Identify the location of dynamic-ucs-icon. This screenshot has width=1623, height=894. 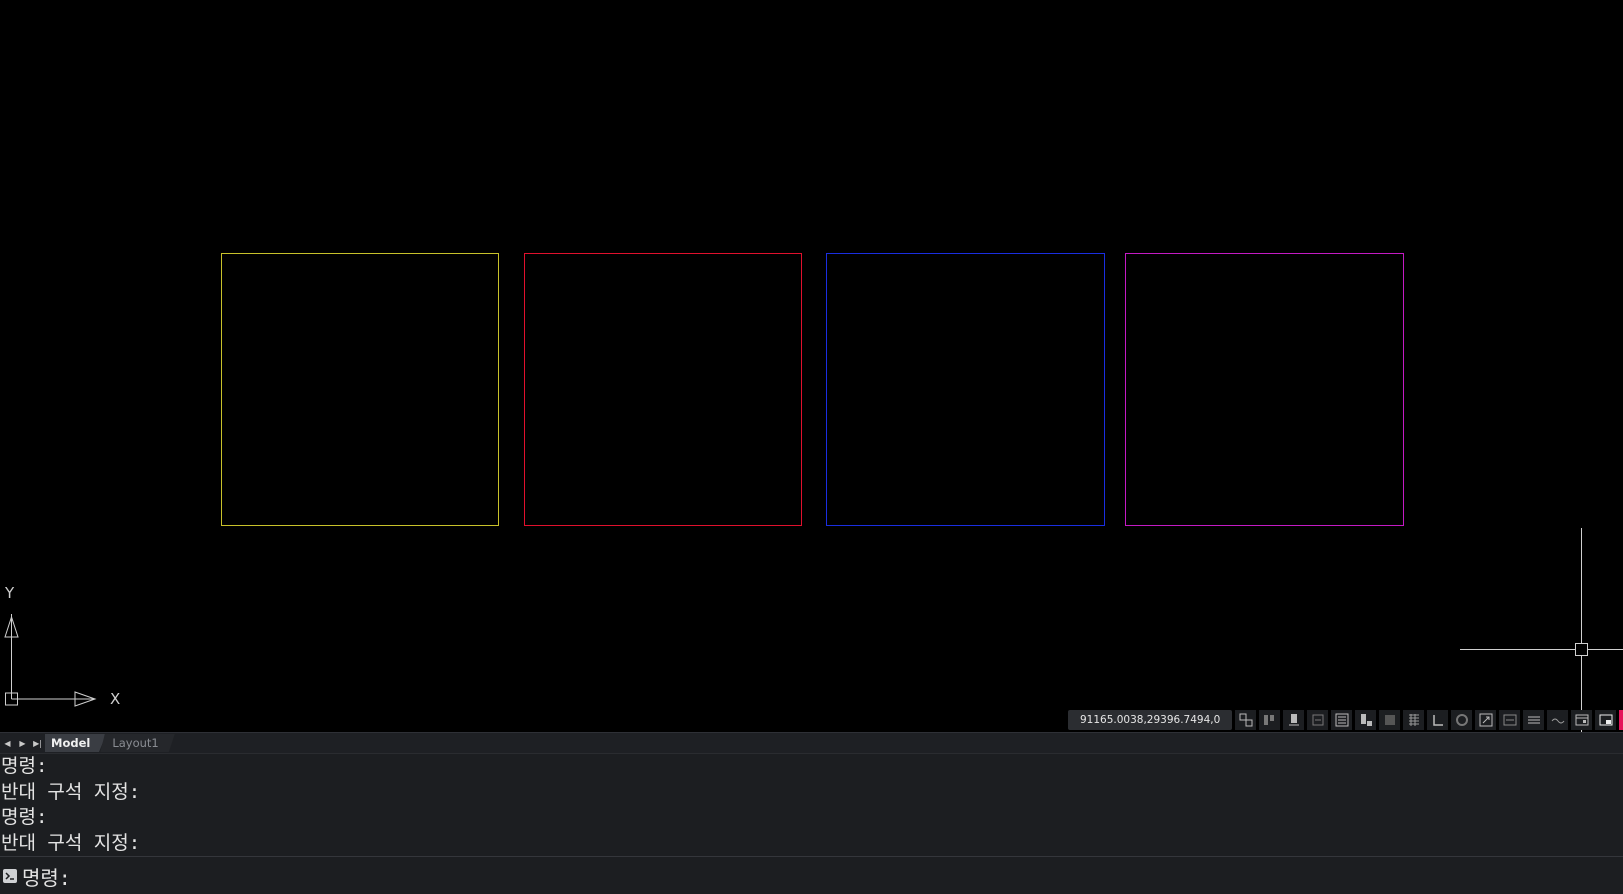
(1582, 720).